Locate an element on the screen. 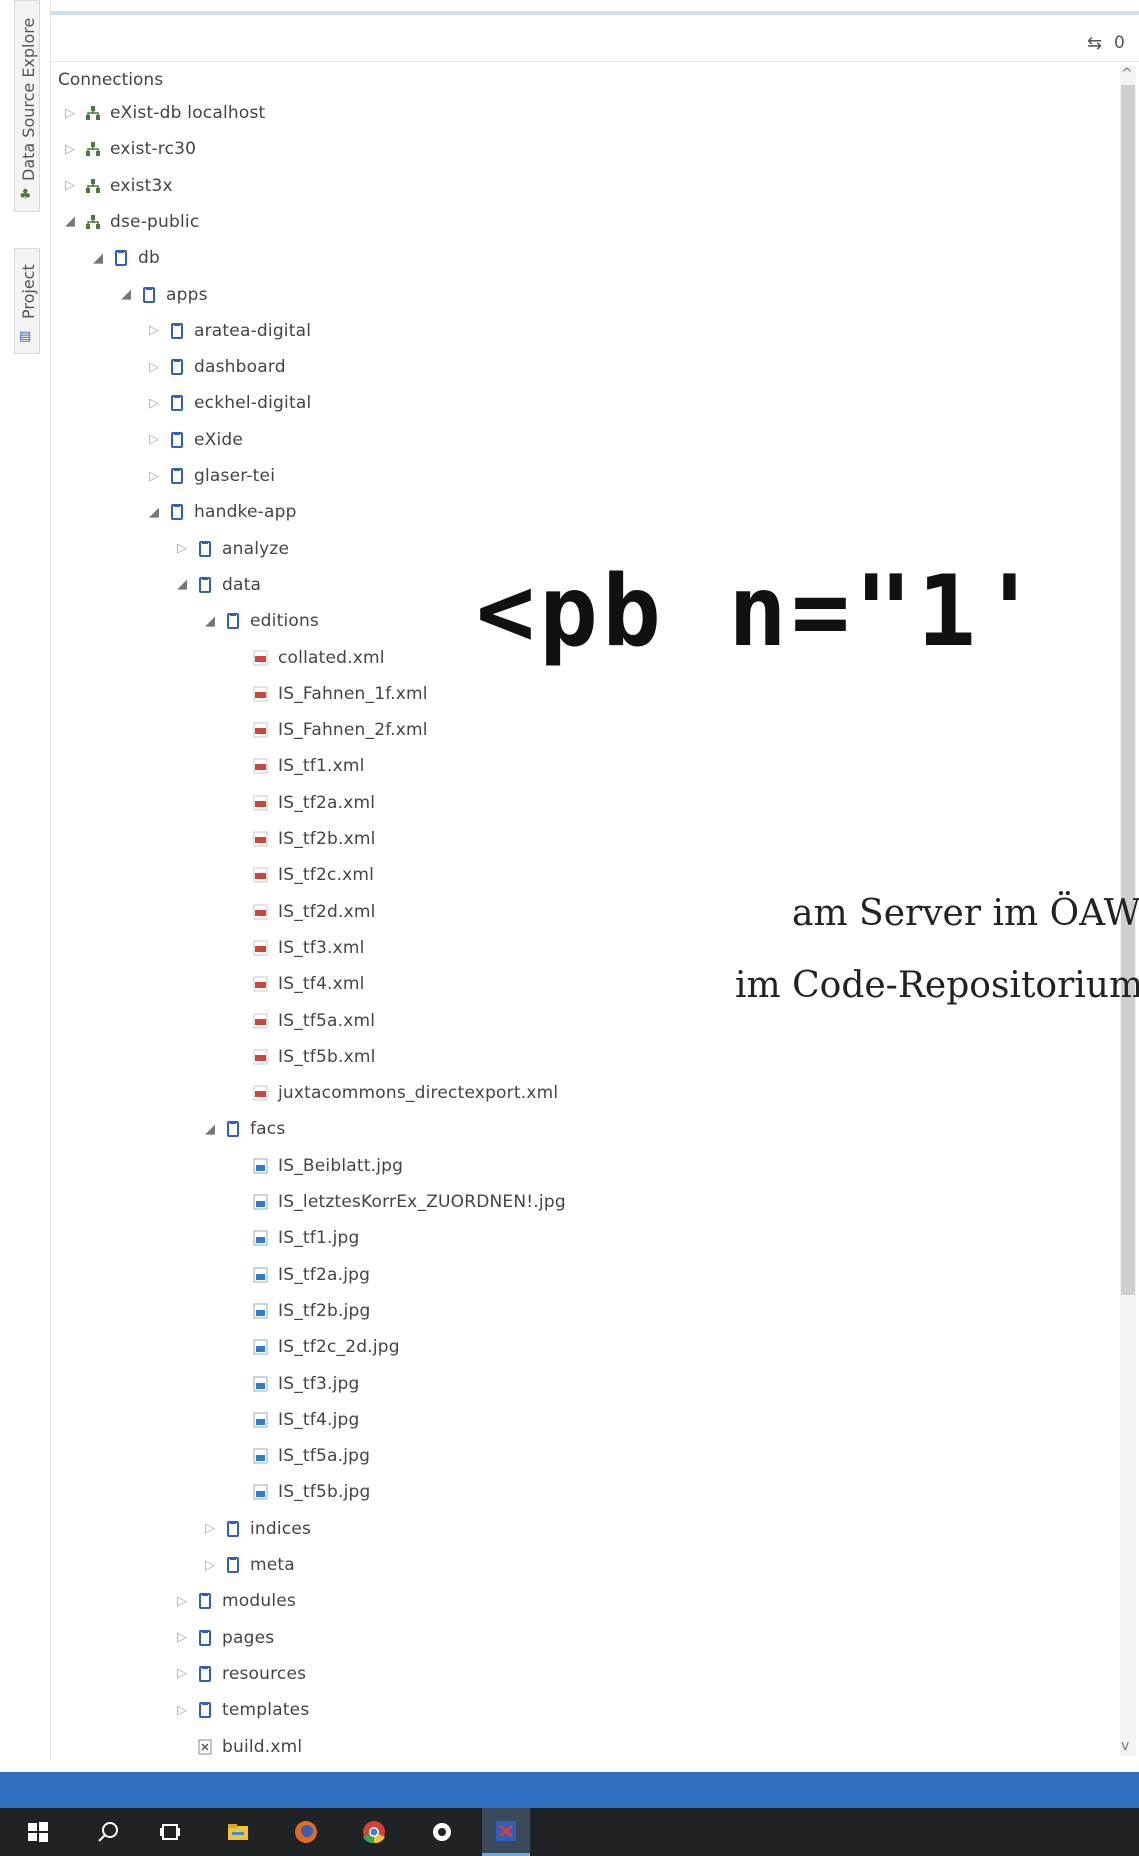 The image size is (1139, 1856). view-menu-icon: ⇆ is located at coordinates (1094, 43).